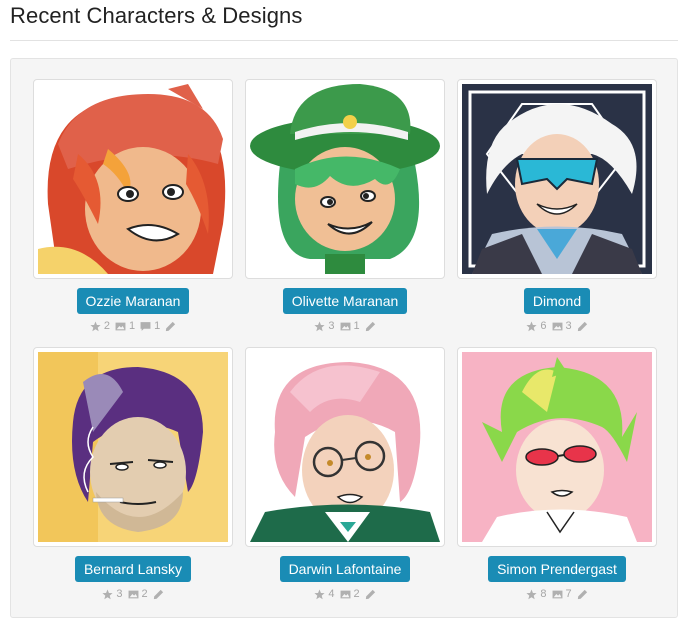  What do you see at coordinates (133, 301) in the screenshot?
I see `character-name-button: Ozzie Maranan` at bounding box center [133, 301].